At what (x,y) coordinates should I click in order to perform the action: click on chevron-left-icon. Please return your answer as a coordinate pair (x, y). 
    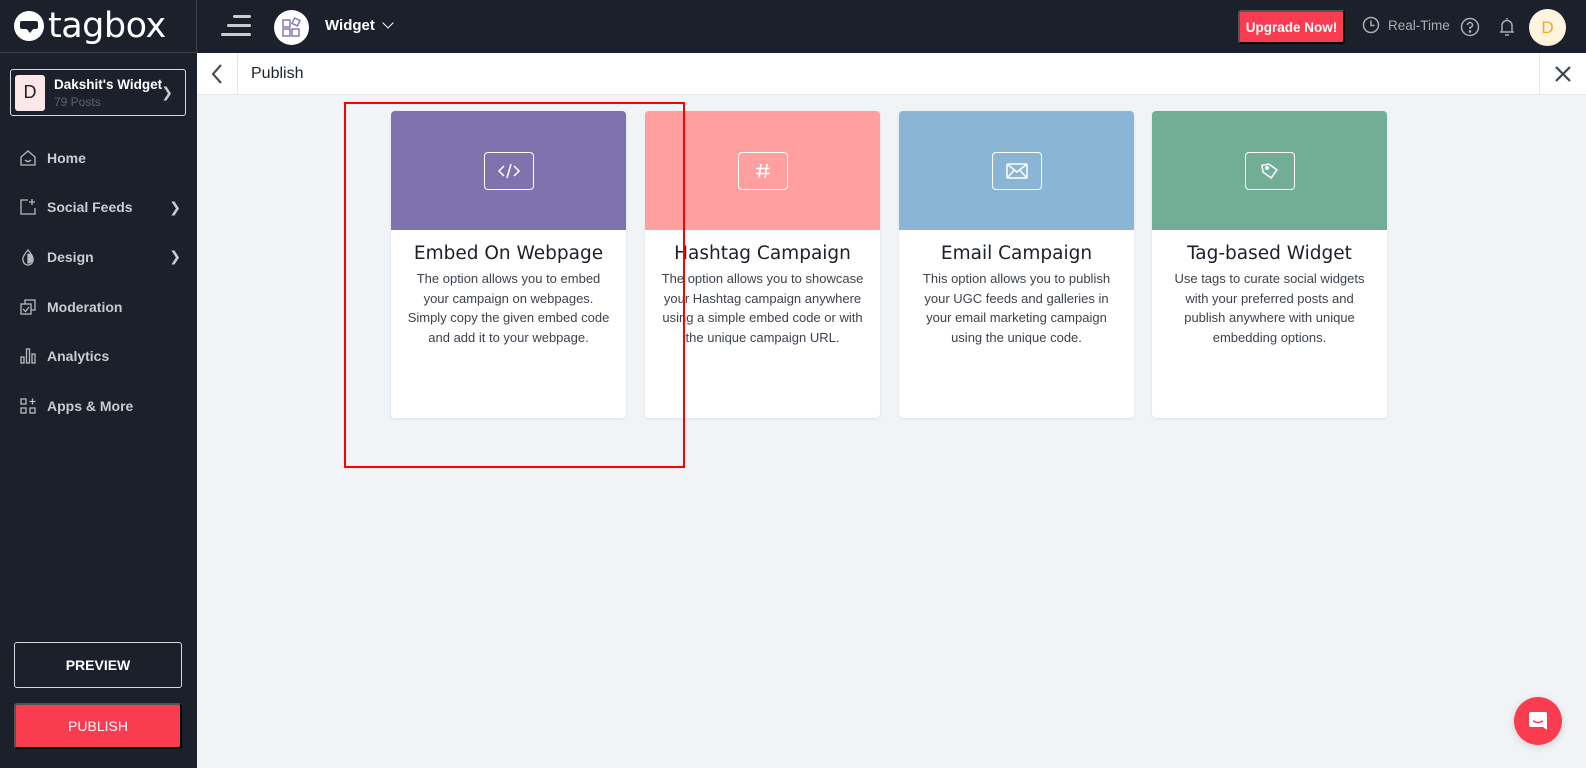
    Looking at the image, I should click on (216, 73).